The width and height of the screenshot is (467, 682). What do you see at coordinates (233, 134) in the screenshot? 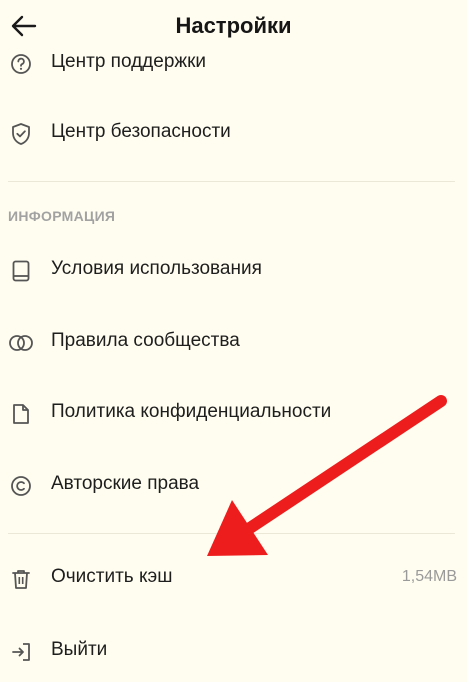
I see `menu-item-safety: Центр безопасности` at bounding box center [233, 134].